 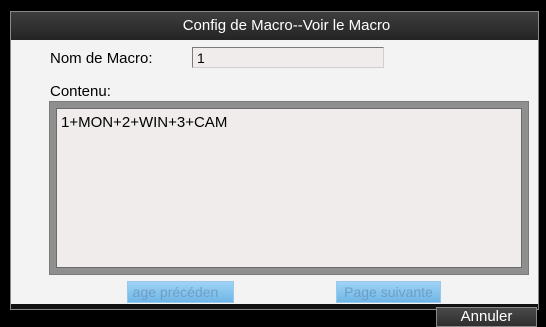 I want to click on next-page-button: Page suivante, so click(x=388, y=292).